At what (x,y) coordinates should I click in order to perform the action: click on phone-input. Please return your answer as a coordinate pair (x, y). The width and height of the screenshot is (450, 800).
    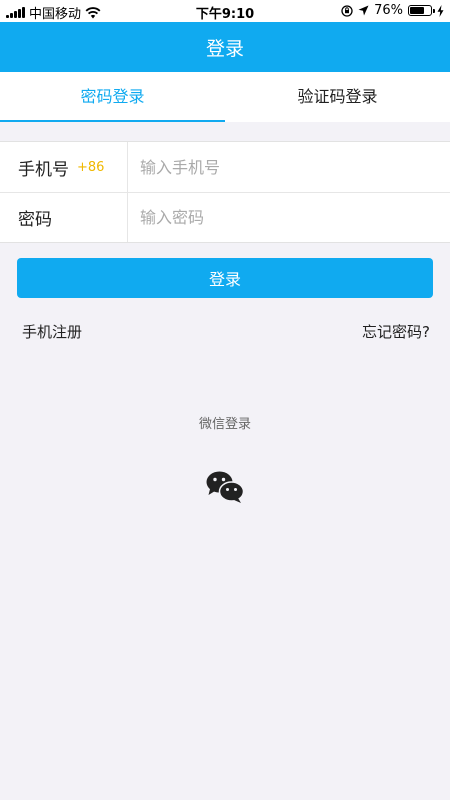
    Looking at the image, I should click on (289, 167).